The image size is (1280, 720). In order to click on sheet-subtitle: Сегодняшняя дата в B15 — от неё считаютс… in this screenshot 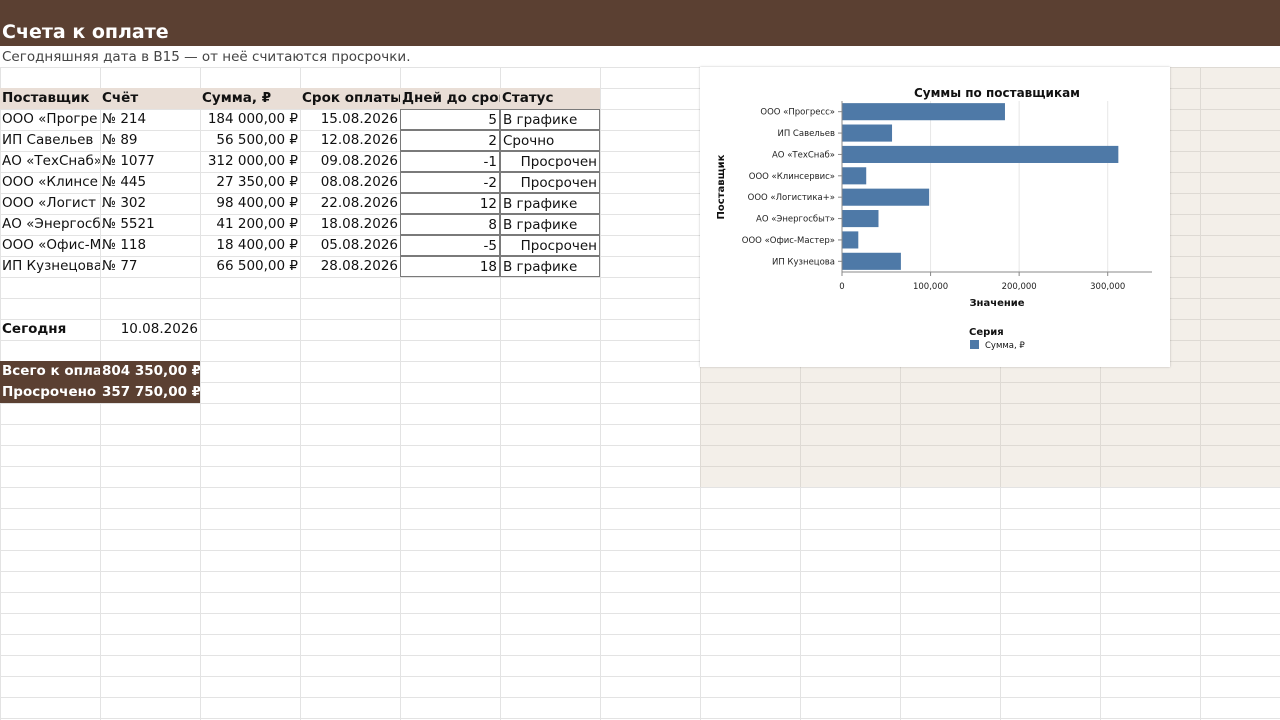, I will do `click(206, 57)`.